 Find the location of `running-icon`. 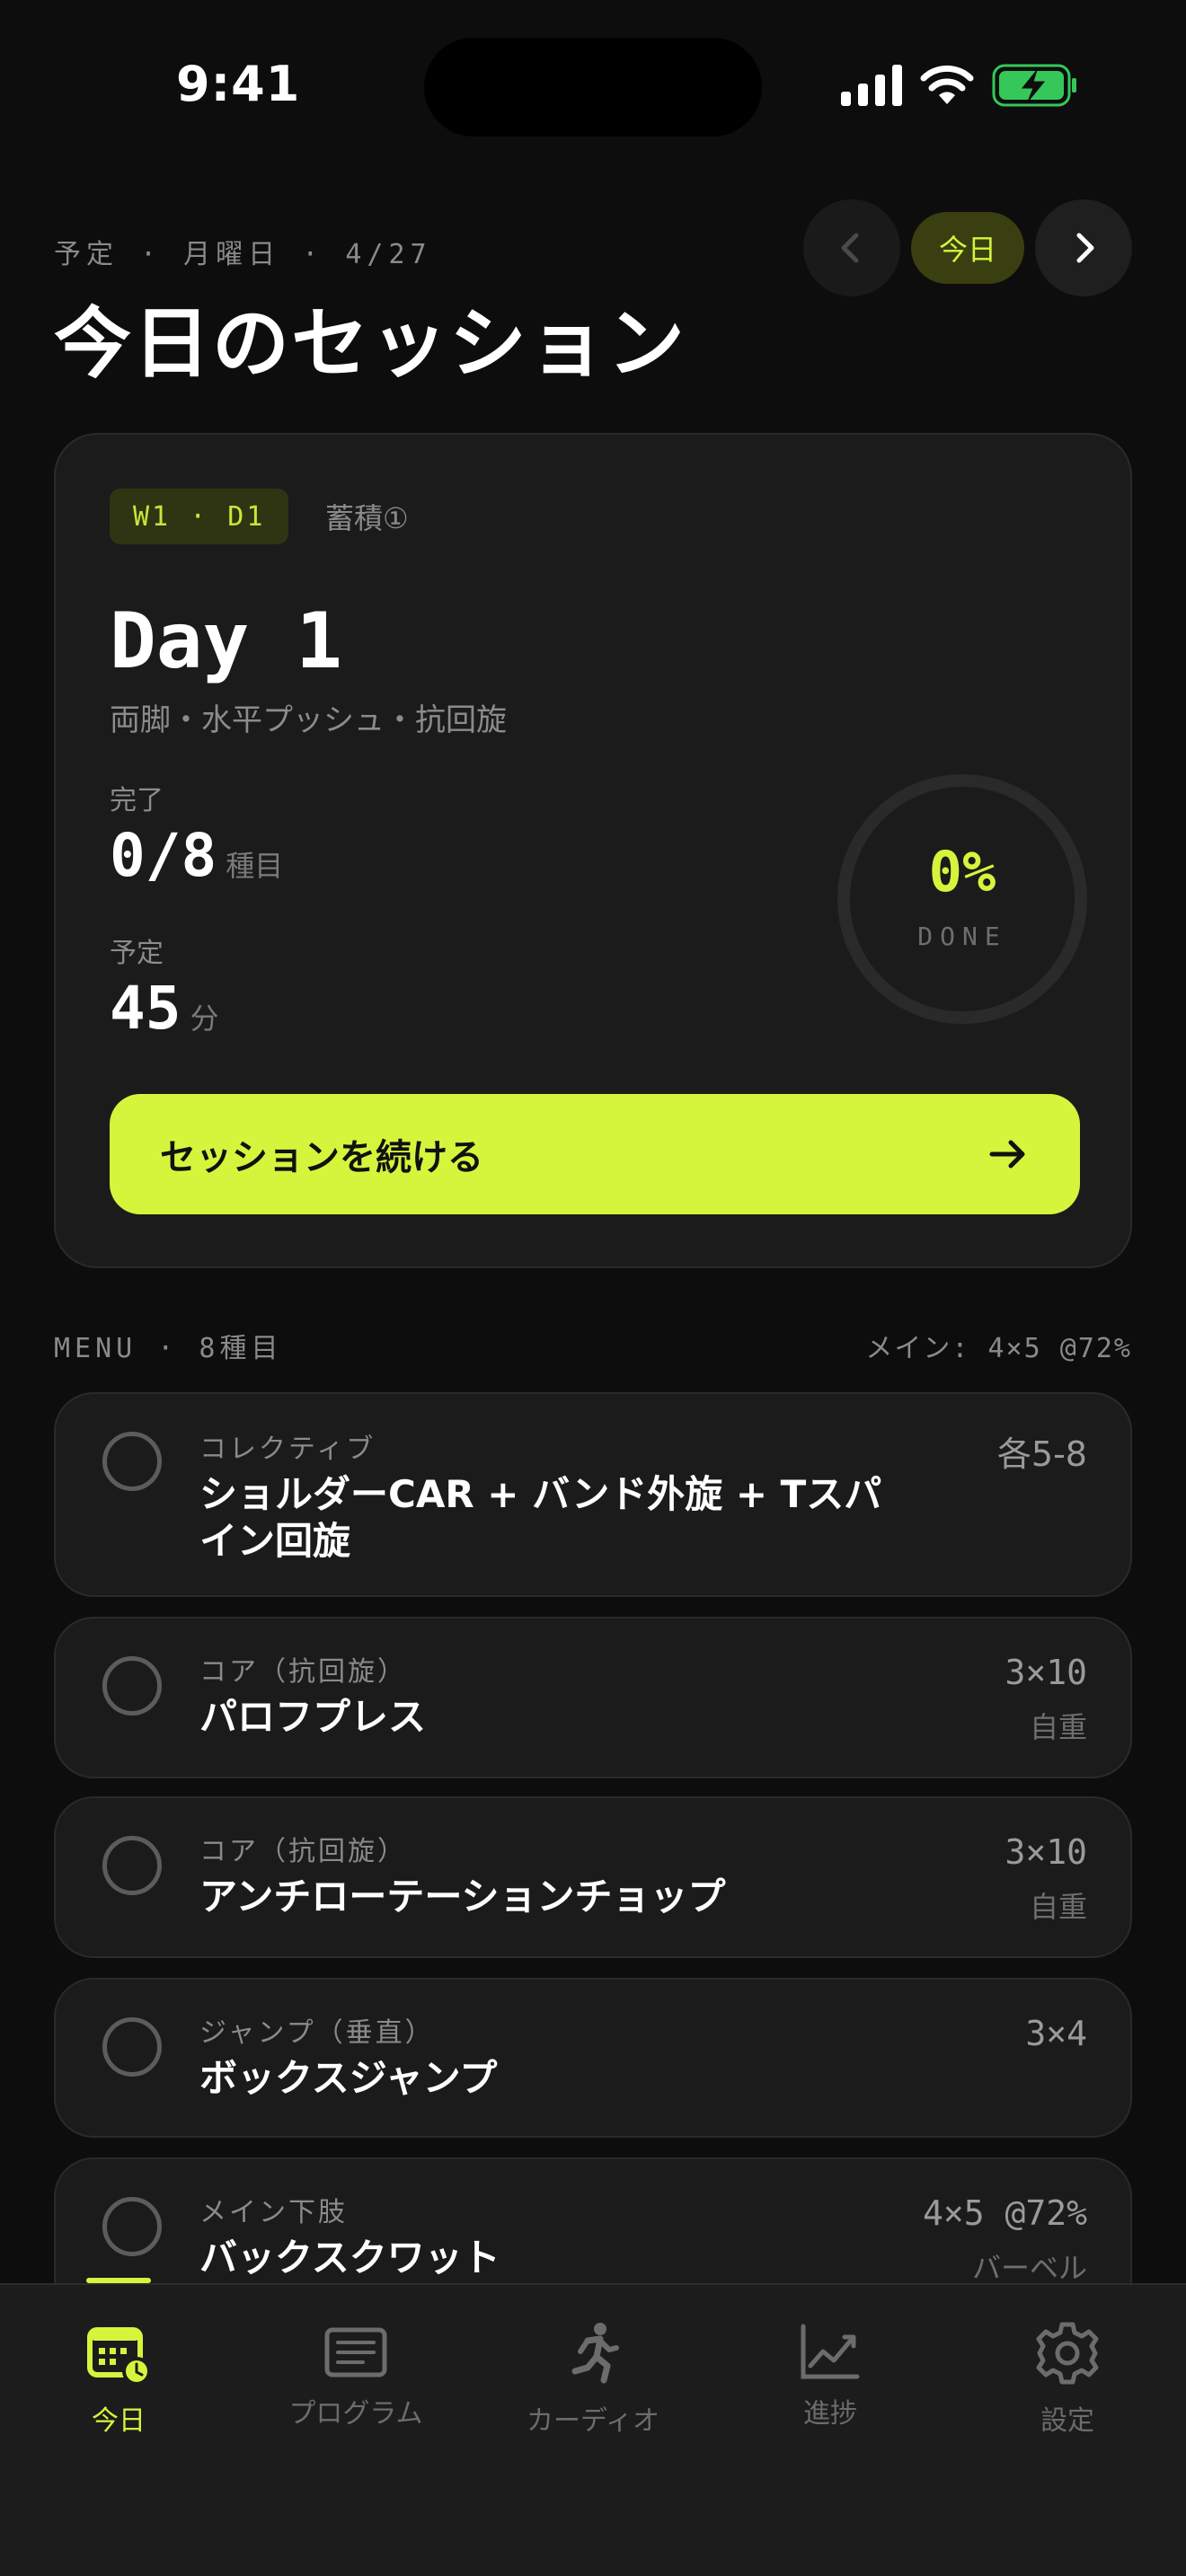

running-icon is located at coordinates (595, 2353).